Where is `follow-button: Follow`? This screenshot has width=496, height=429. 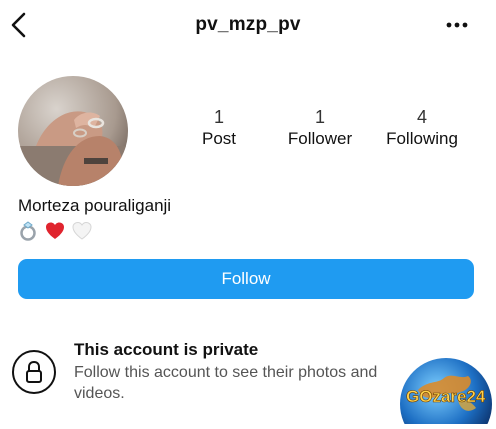
follow-button: Follow is located at coordinates (246, 279).